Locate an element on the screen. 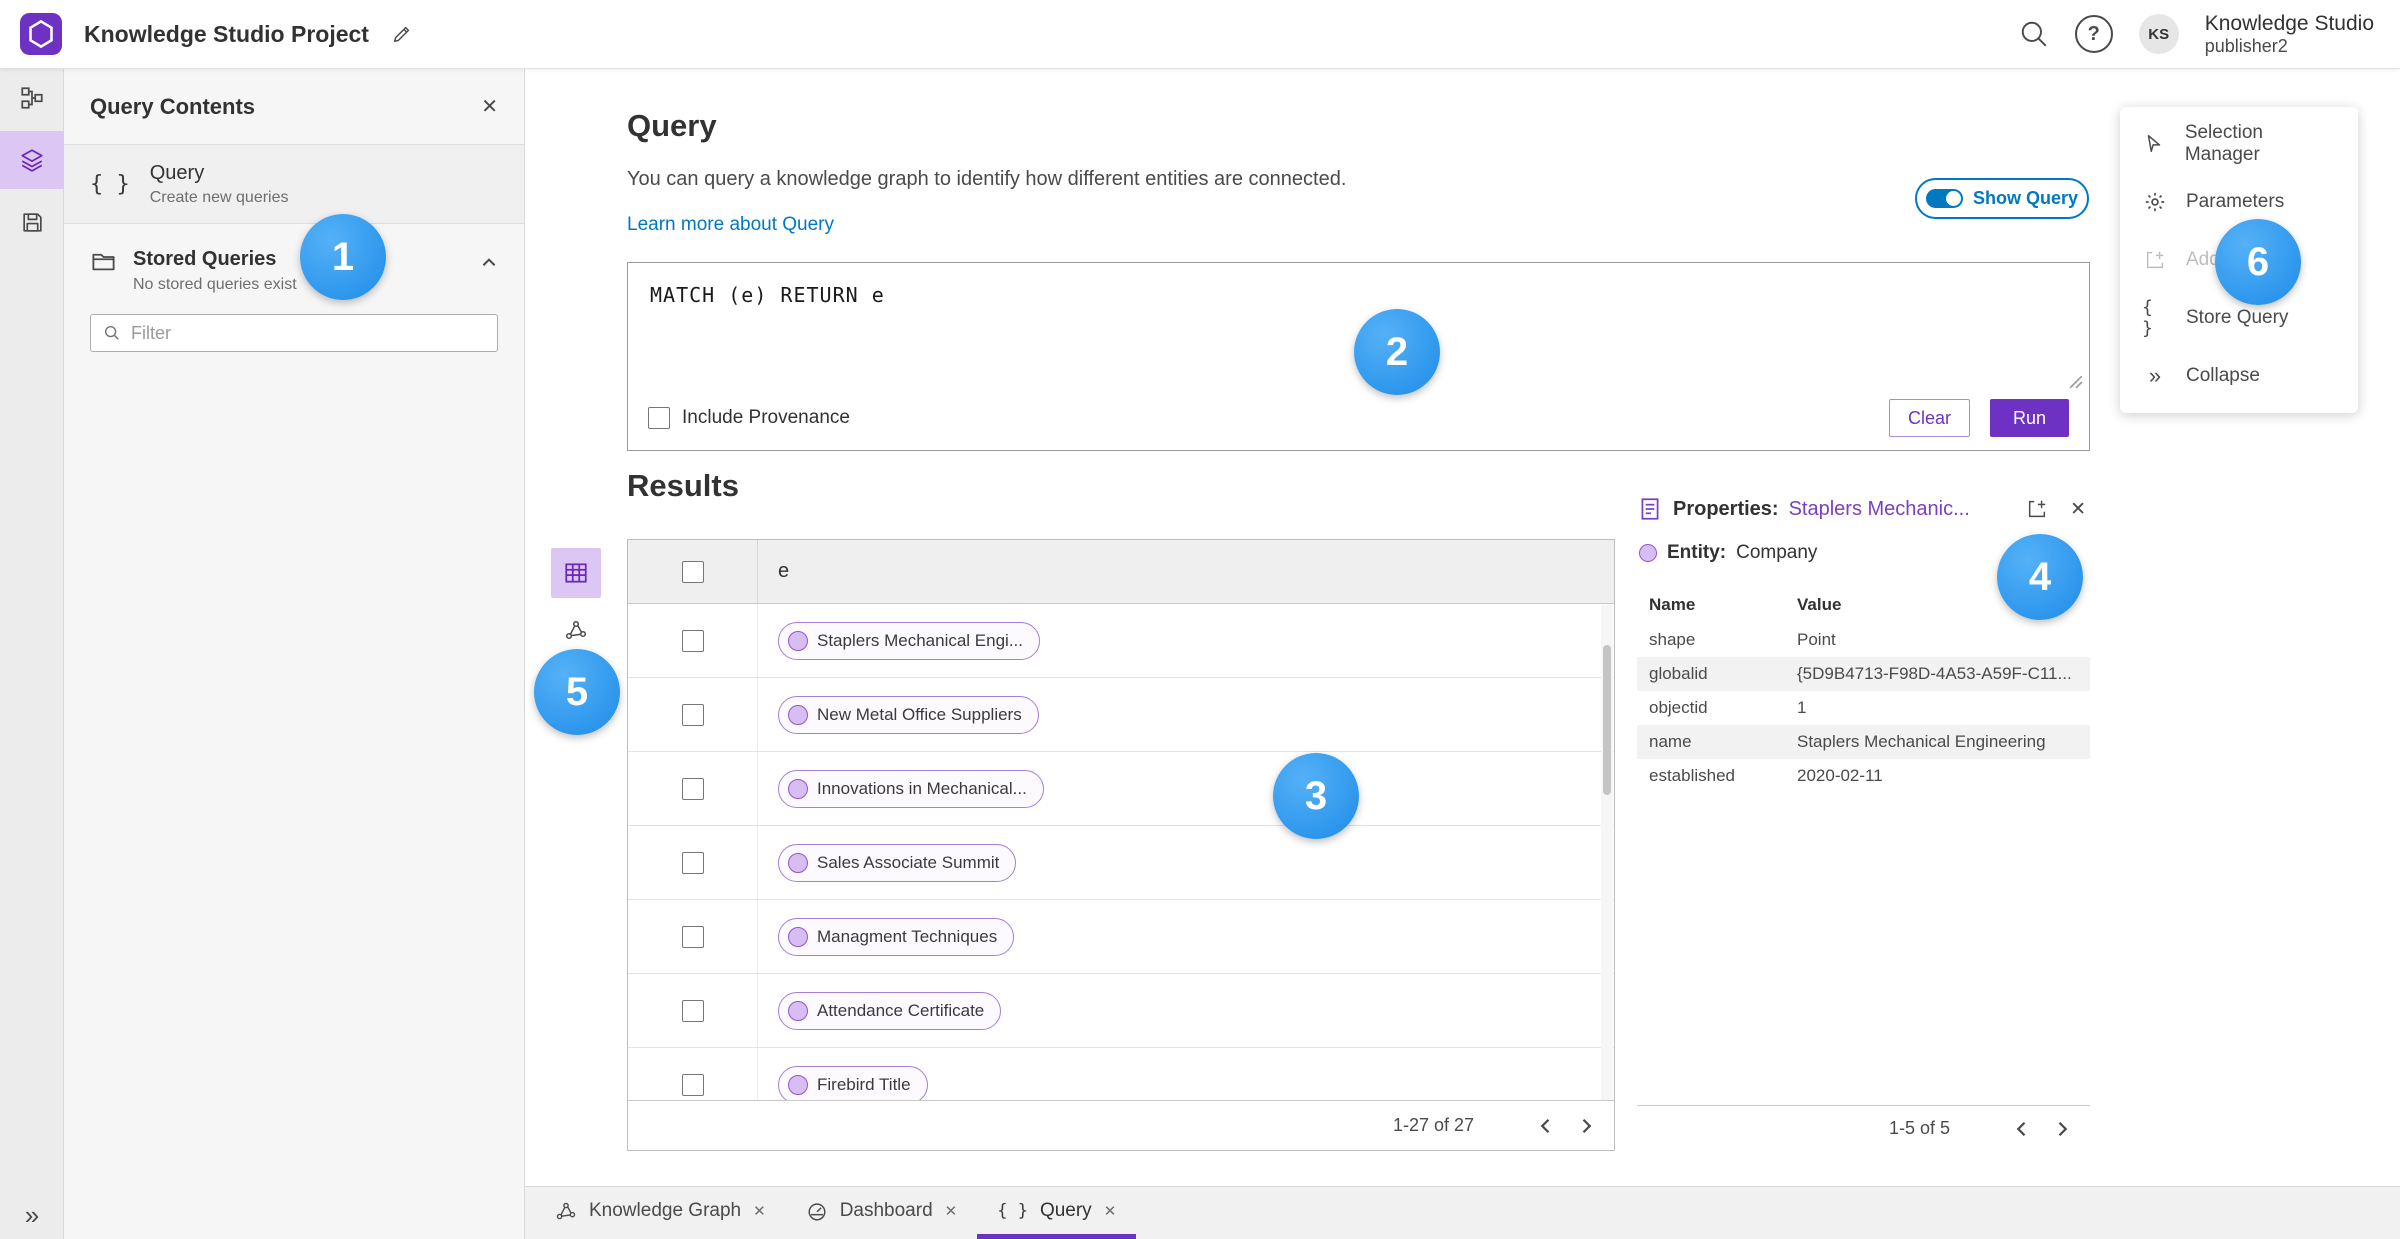 This screenshot has height=1239, width=2400. prop-col-name: Name is located at coordinates (1672, 604).